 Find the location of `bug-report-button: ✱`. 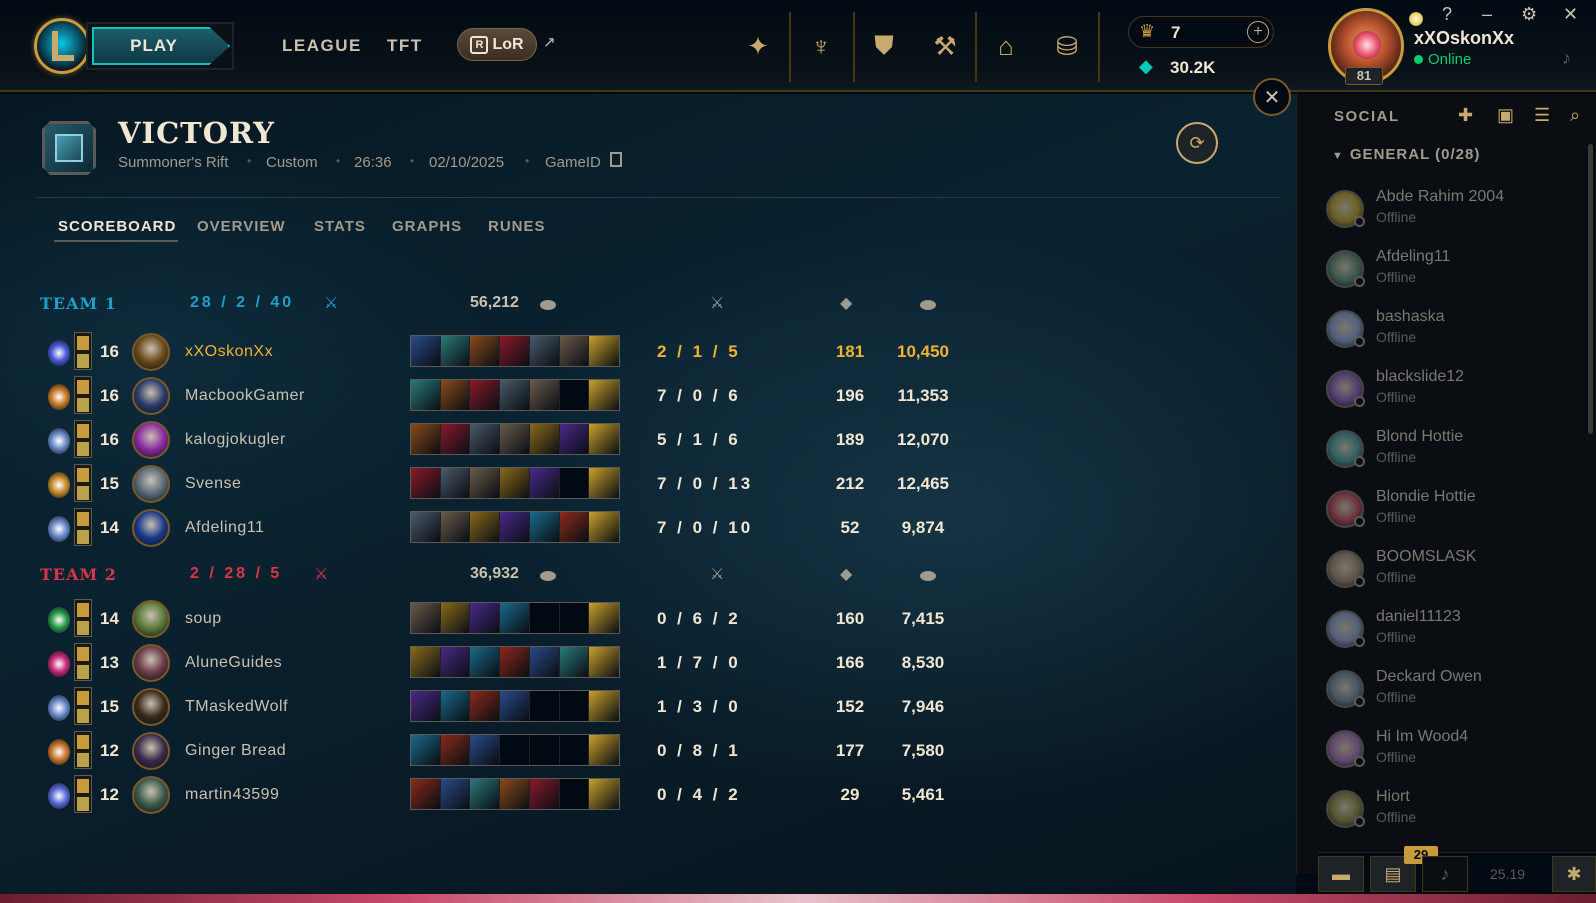

bug-report-button: ✱ is located at coordinates (1574, 874).